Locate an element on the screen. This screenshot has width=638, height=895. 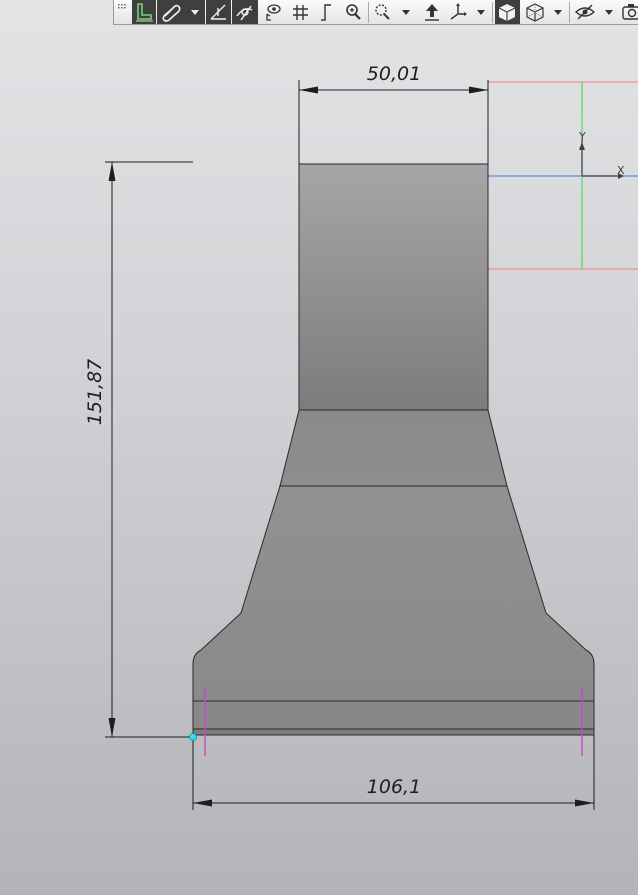
part-top-block is located at coordinates (393, 287).